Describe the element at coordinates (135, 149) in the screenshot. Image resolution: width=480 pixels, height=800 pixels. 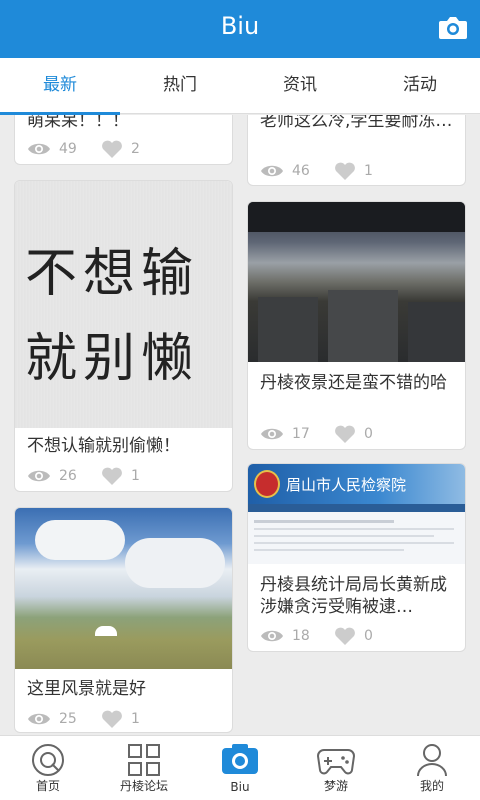
I see `like-count: 2` at that location.